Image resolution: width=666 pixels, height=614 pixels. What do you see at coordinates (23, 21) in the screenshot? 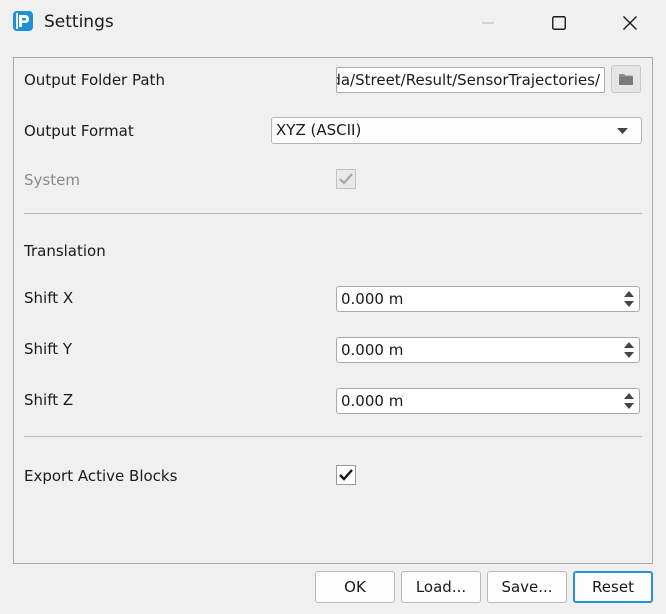
I see `p-logo-icon` at bounding box center [23, 21].